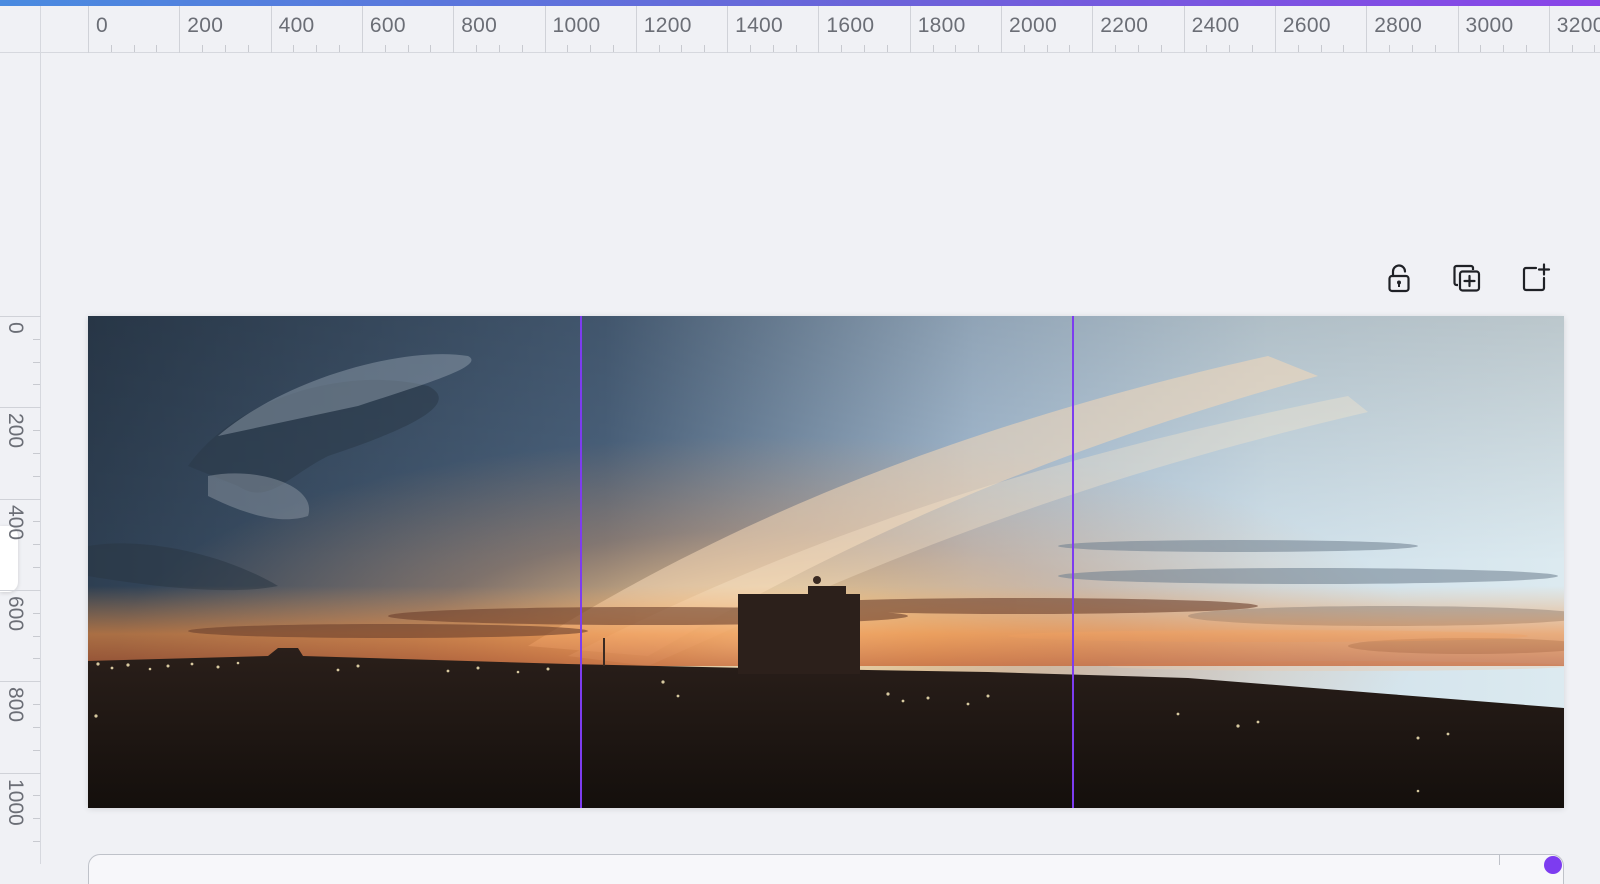  Describe the element at coordinates (1489, 25) in the screenshot. I see `ruler-label: 3000` at that location.